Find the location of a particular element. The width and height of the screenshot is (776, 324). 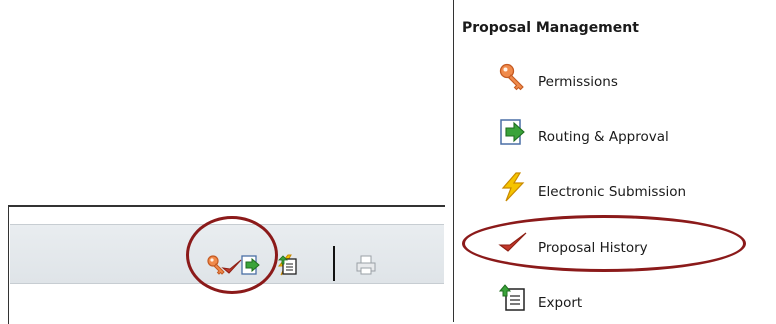

toolbar-export-button is located at coordinates (288, 265).